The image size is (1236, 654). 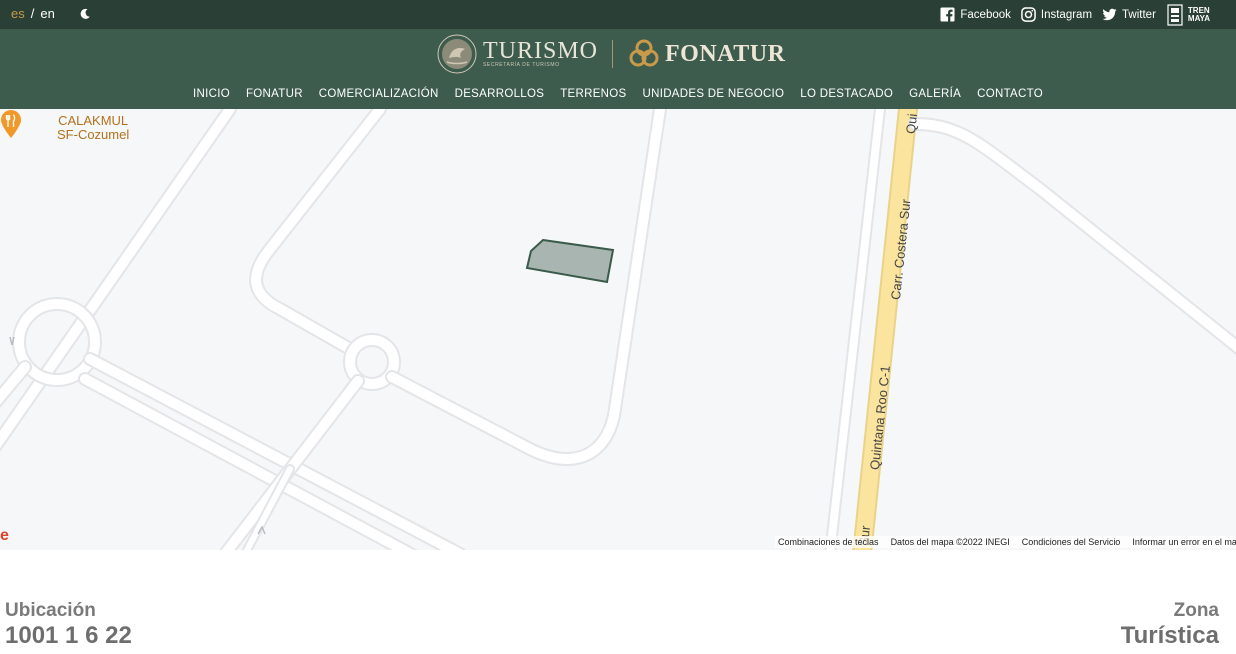 I want to click on instagram-icon, so click(x=1028, y=14).